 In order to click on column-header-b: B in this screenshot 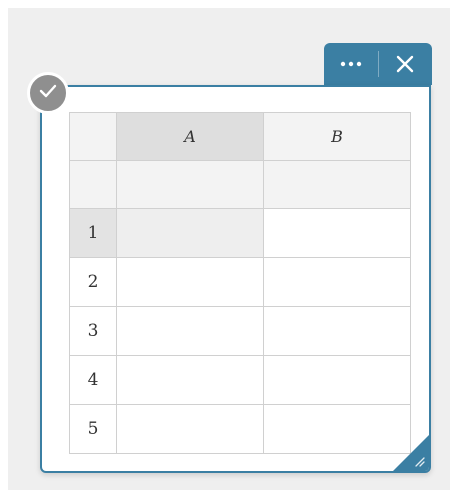, I will do `click(337, 136)`.